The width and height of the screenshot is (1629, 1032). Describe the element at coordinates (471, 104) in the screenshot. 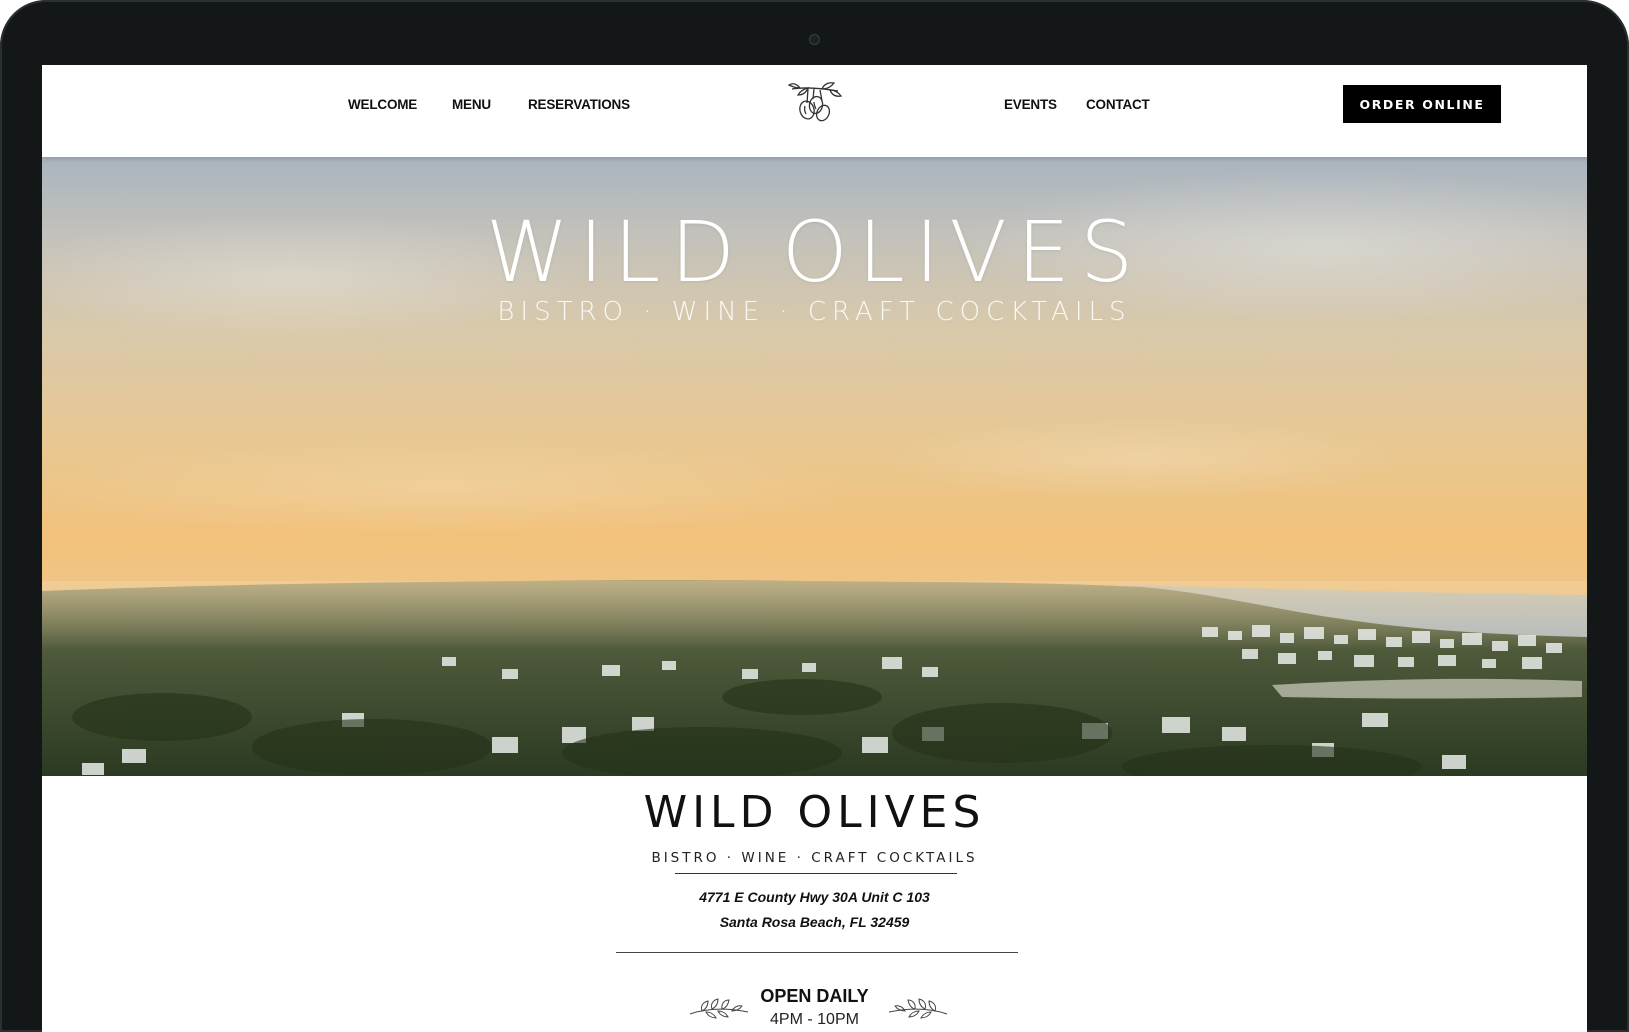

I see `nav-menu: MENU` at that location.